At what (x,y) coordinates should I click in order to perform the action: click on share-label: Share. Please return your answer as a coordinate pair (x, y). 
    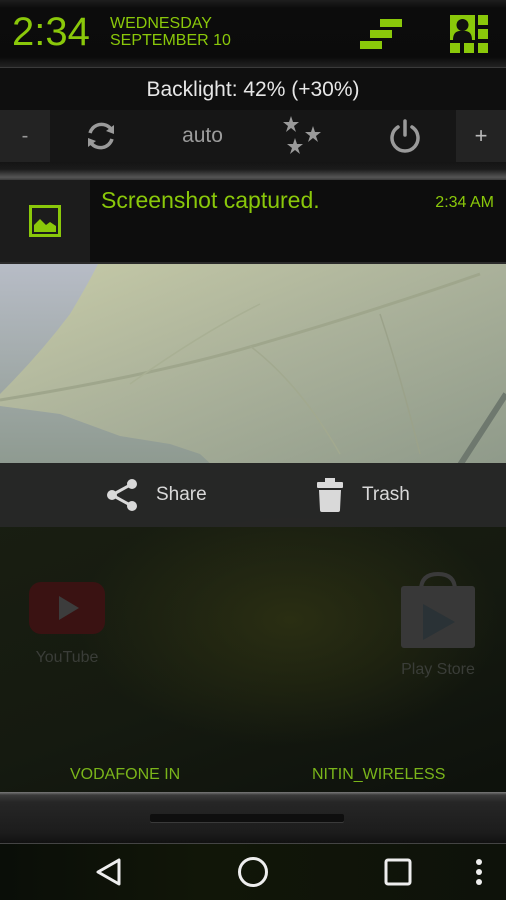
    Looking at the image, I should click on (181, 494).